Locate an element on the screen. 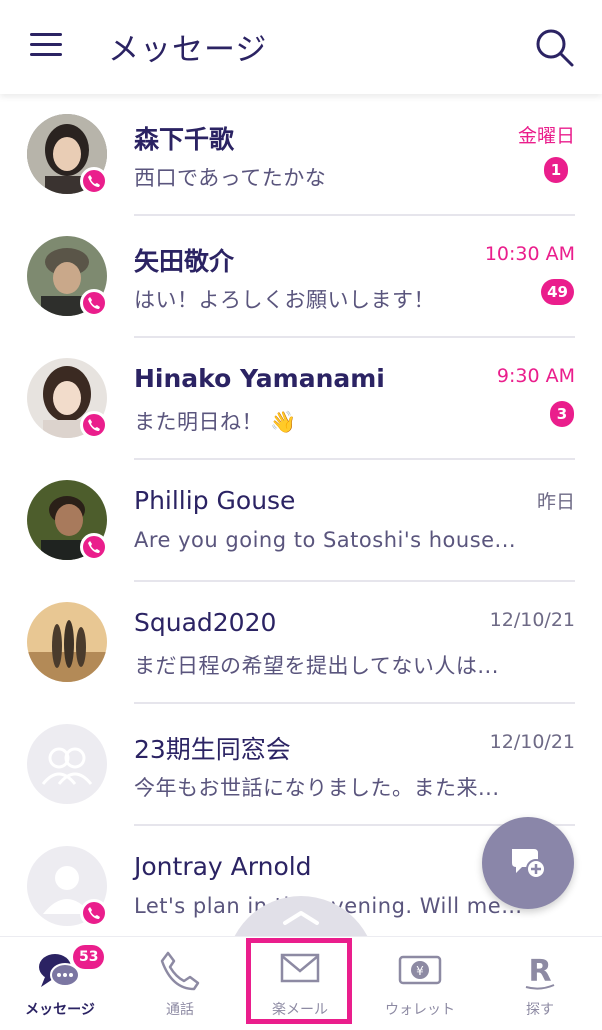 The height and width of the screenshot is (1030, 602). nav-label: 探す is located at coordinates (540, 1010).